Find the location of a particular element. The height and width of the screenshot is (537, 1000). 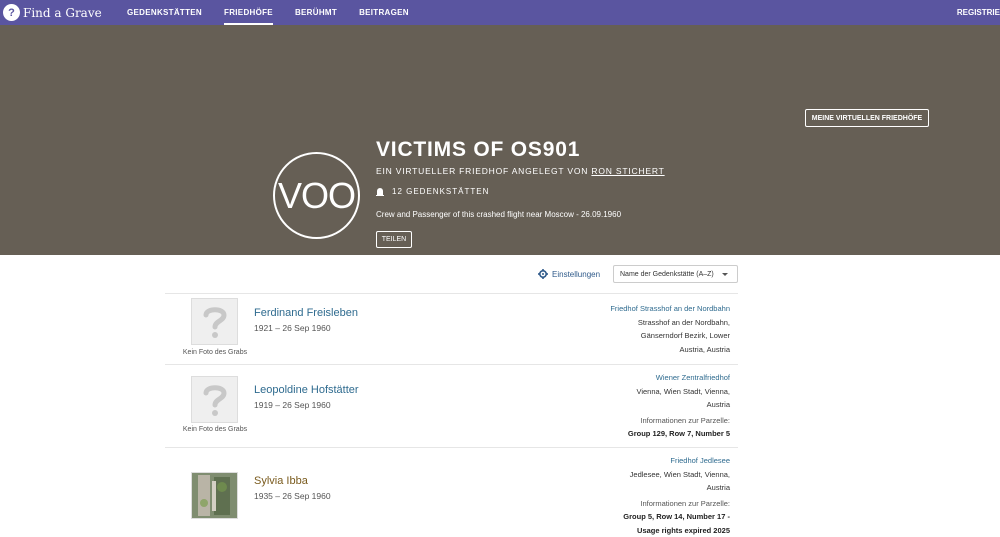

memorial-count-text: 12 GEDENKSTÄTTEN is located at coordinates (441, 191).